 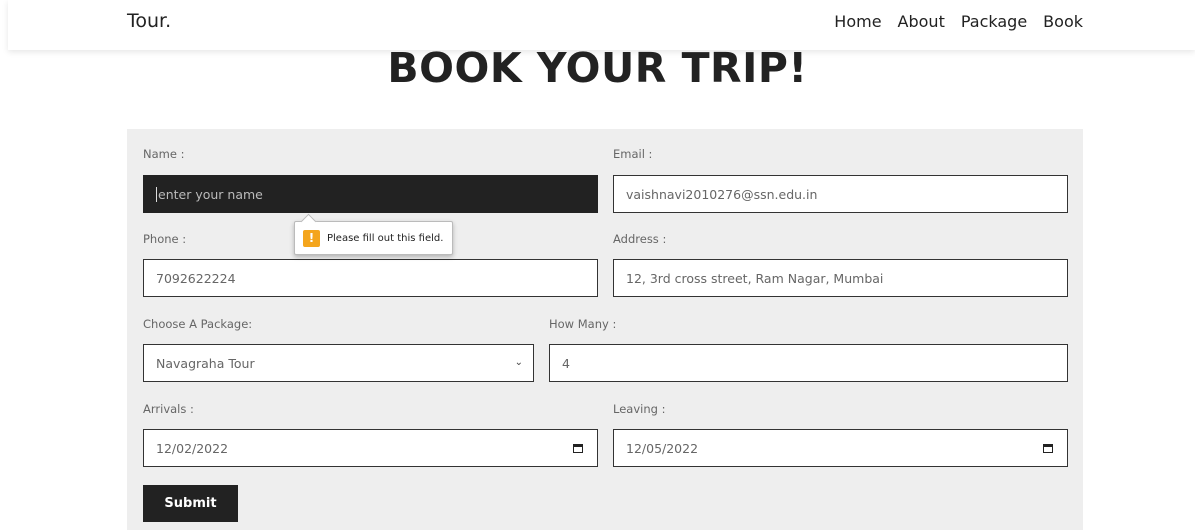 What do you see at coordinates (196, 278) in the screenshot?
I see `phone-value: 7092622224` at bounding box center [196, 278].